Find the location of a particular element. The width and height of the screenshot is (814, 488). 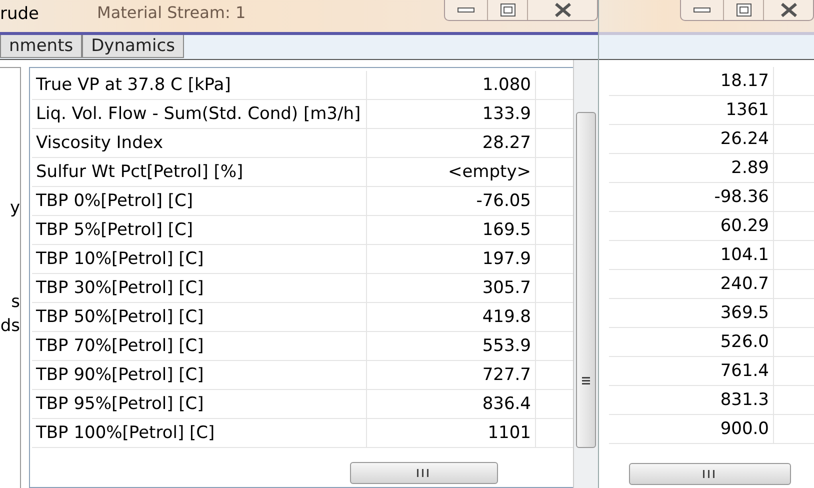

property-value: 761.4 is located at coordinates (691, 371).